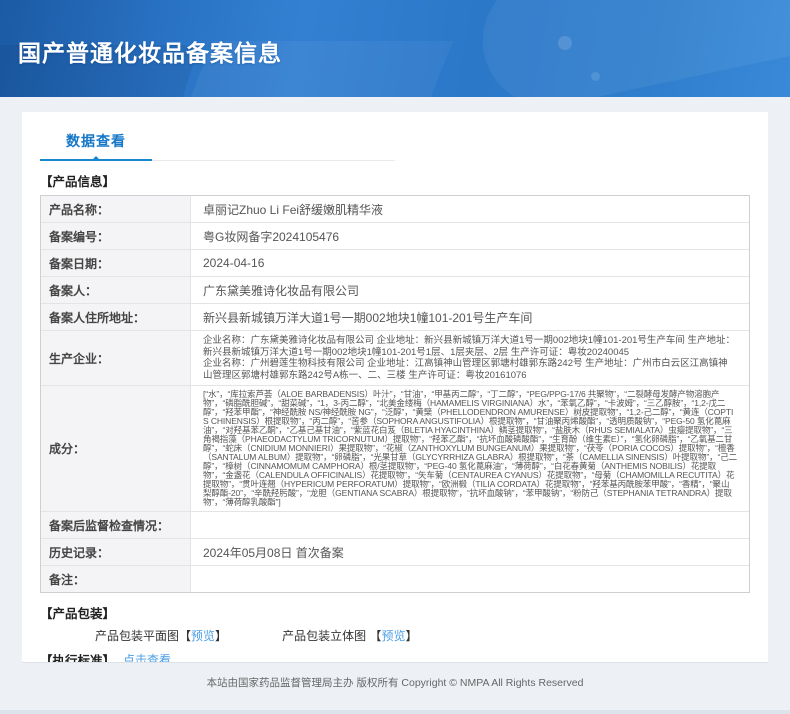 The height and width of the screenshot is (714, 790). Describe the element at coordinates (78, 614) in the screenshot. I see `packaging-section-title: 【产品包装】` at that location.